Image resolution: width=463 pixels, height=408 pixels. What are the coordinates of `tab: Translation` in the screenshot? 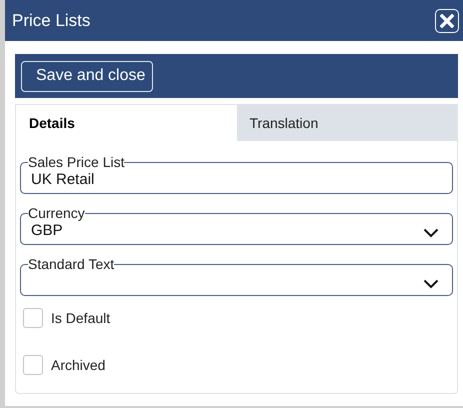 It's located at (346, 123).